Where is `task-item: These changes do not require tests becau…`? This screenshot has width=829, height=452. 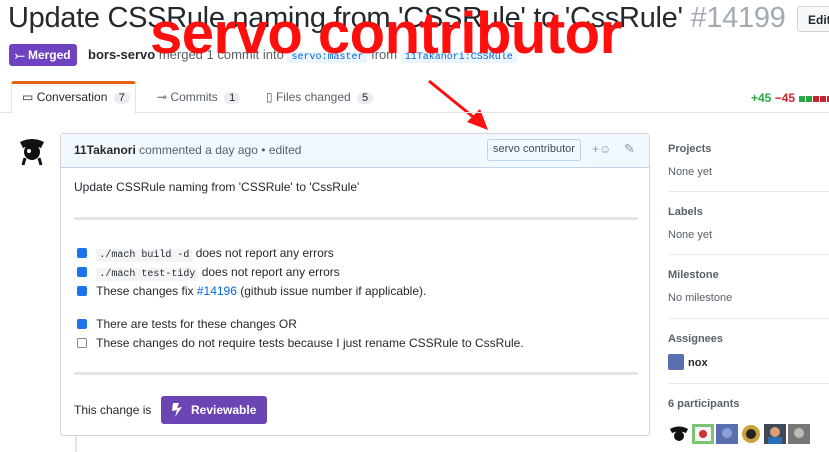 task-item: These changes do not require tests becau… is located at coordinates (300, 343).